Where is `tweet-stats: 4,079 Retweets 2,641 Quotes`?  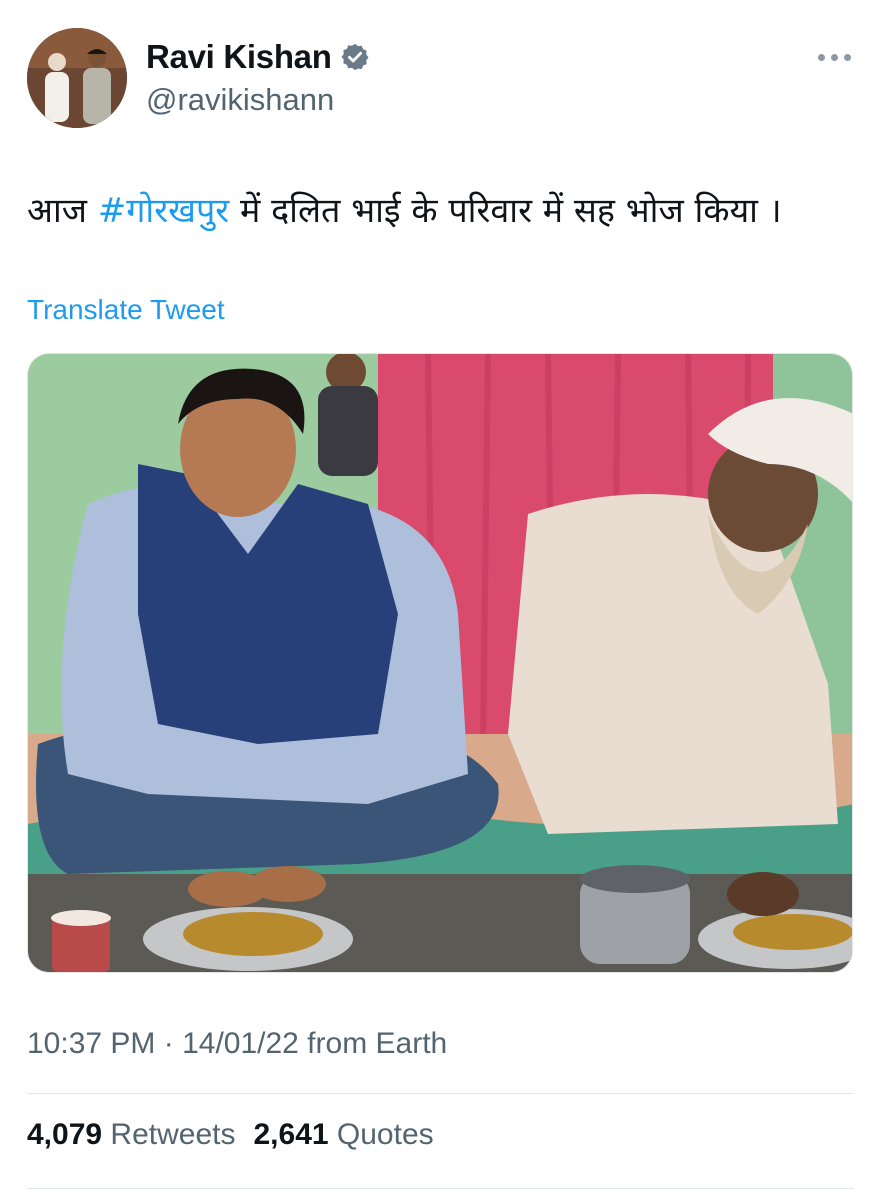
tweet-stats: 4,079 Retweets 2,641 Quotes is located at coordinates (230, 1135).